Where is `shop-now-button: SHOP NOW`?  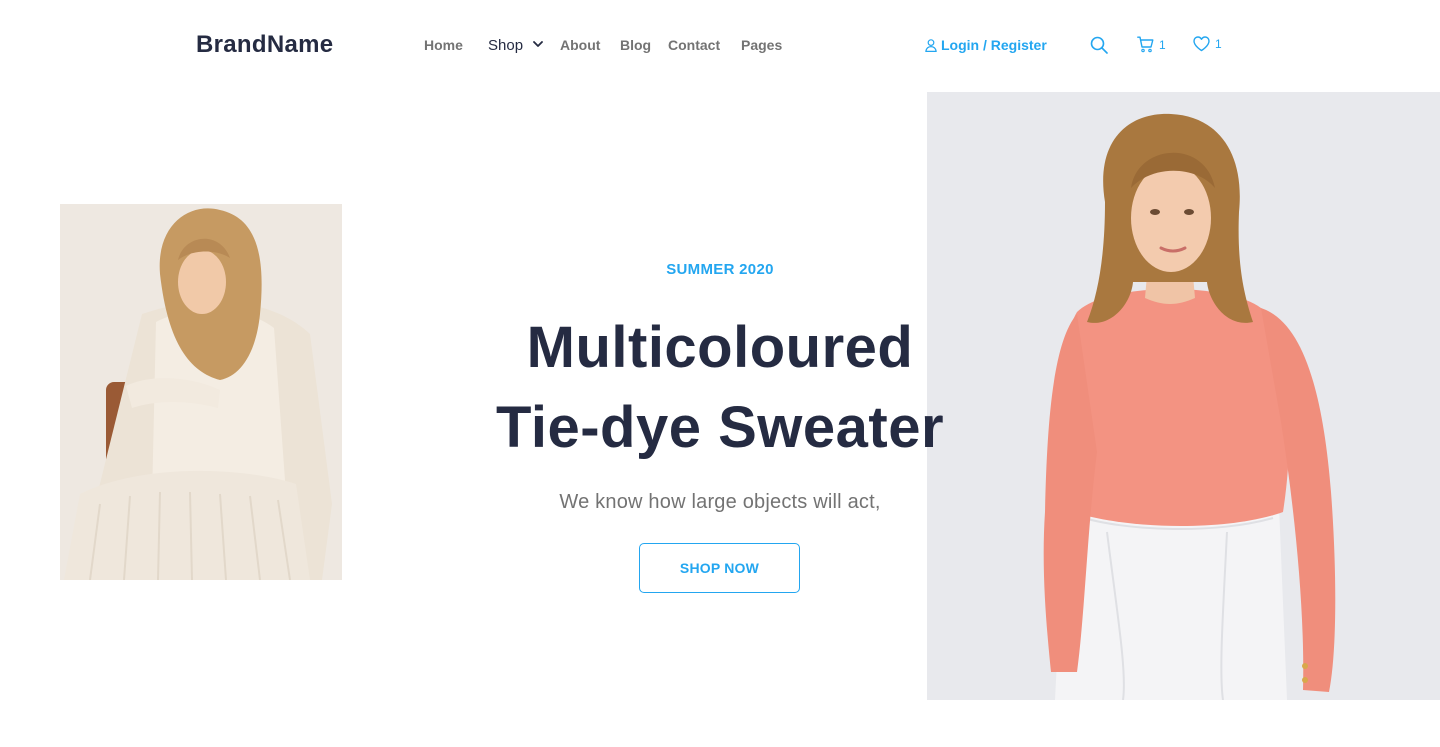 shop-now-button: SHOP NOW is located at coordinates (719, 568).